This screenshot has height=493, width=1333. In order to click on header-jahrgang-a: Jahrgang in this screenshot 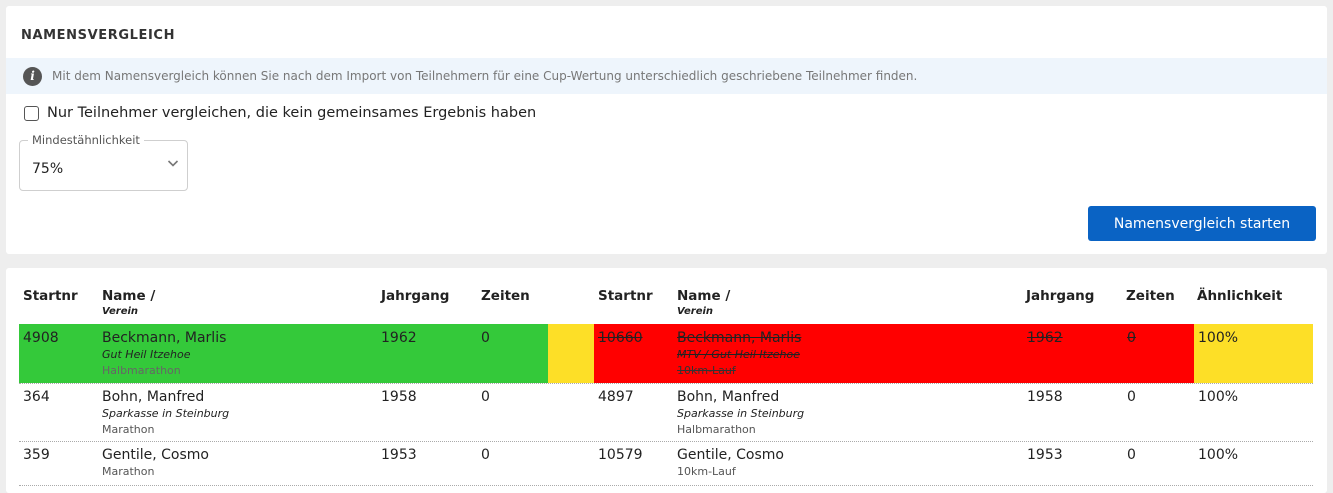, I will do `click(415, 296)`.